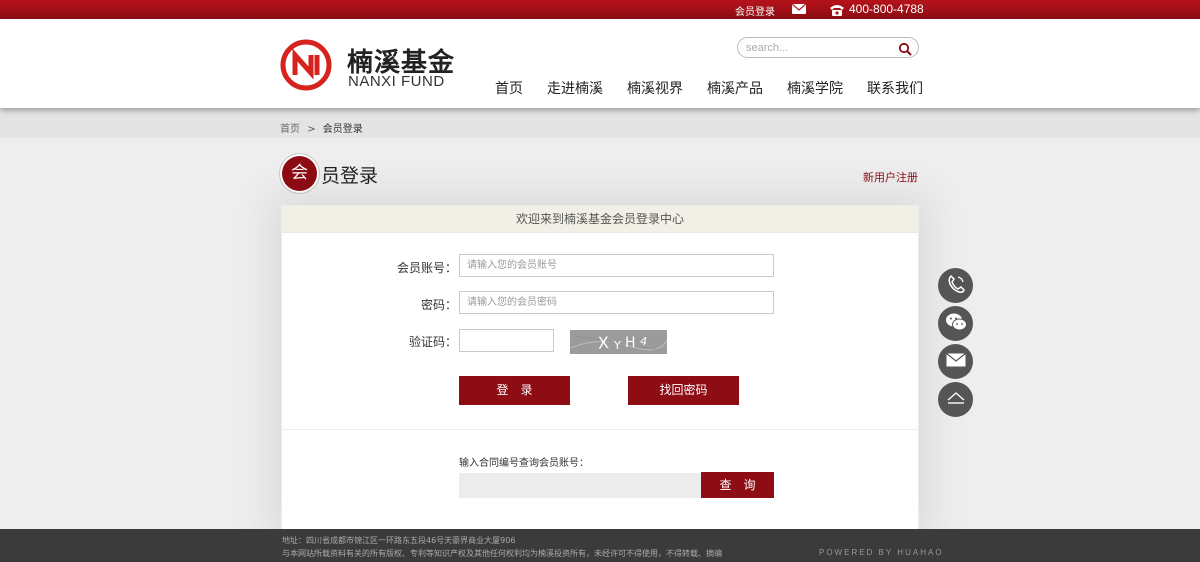 The width and height of the screenshot is (1200, 562). Describe the element at coordinates (683, 390) in the screenshot. I see `recover-password-button: 找回密码` at that location.